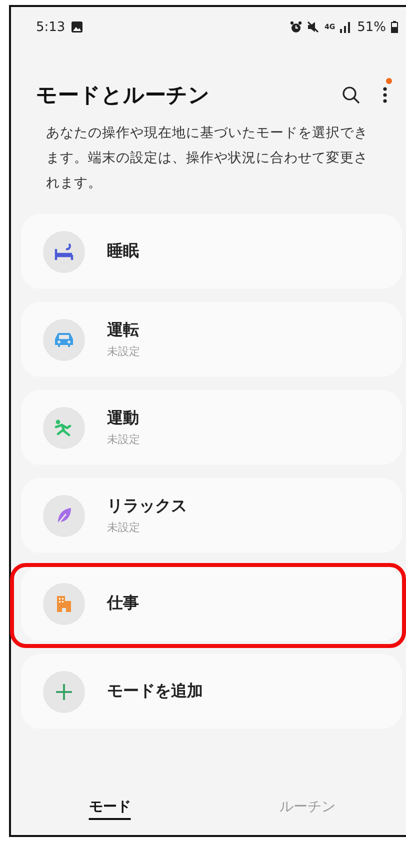 This screenshot has width=406, height=841. Describe the element at coordinates (346, 27) in the screenshot. I see `signal-icon` at that location.